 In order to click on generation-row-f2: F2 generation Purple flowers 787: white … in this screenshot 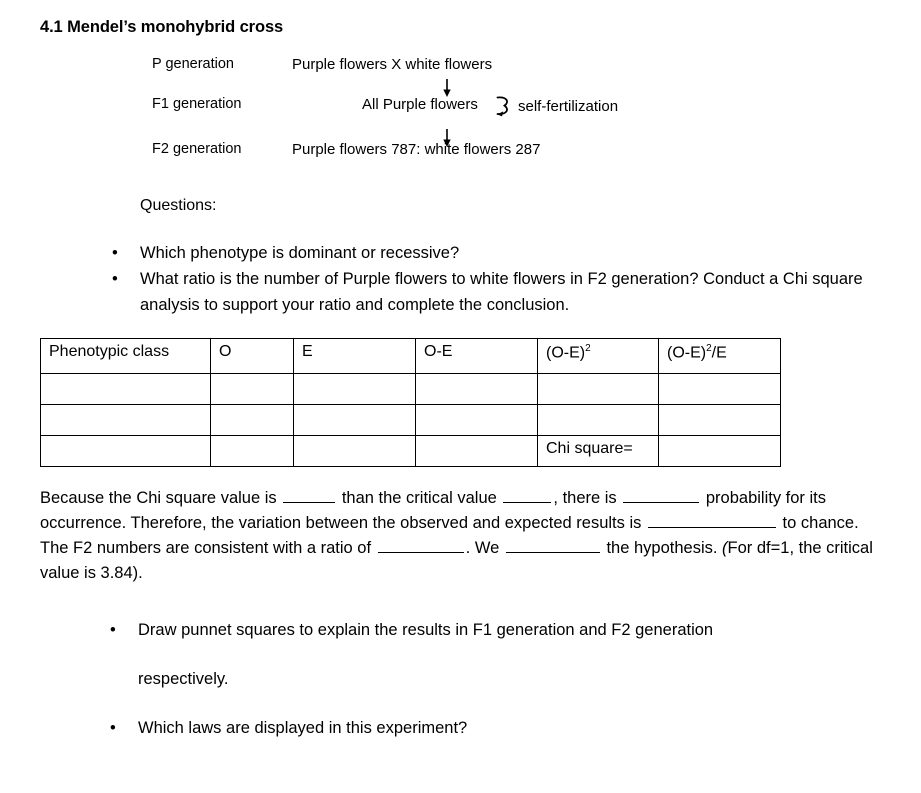, I will do `click(460, 152)`.